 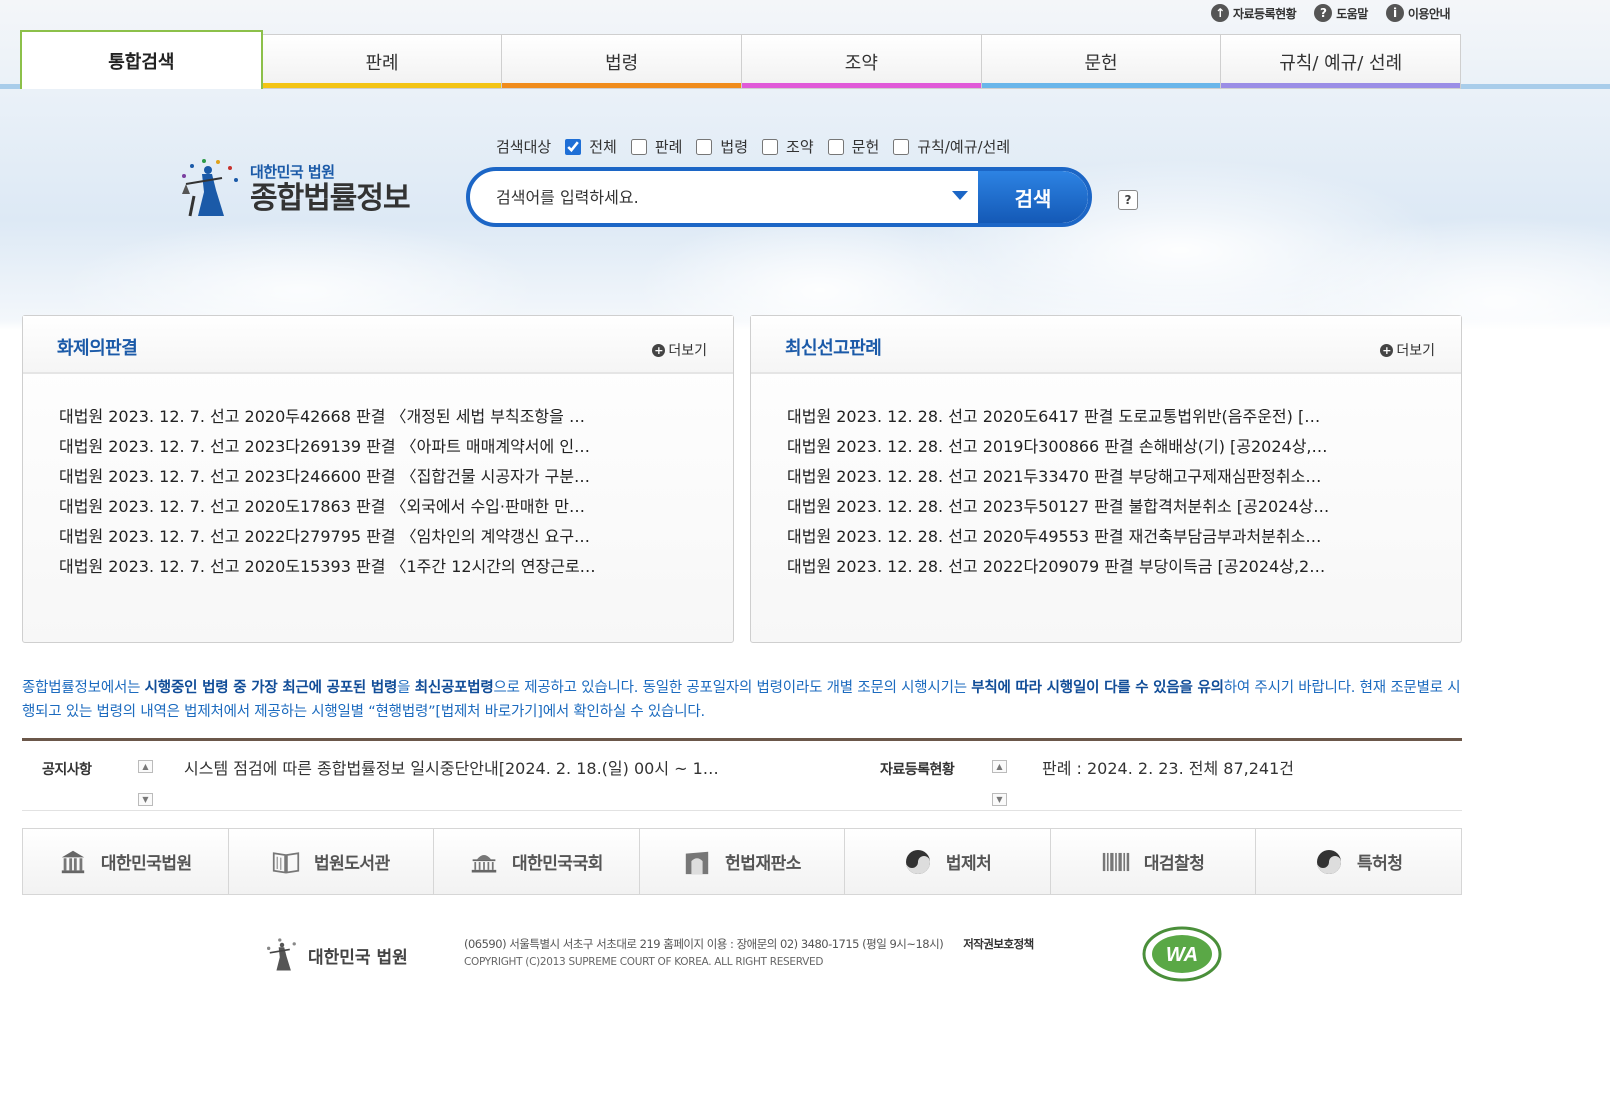 What do you see at coordinates (1106, 345) in the screenshot?
I see `panel-header: 최신선고판례 + 더보기` at bounding box center [1106, 345].